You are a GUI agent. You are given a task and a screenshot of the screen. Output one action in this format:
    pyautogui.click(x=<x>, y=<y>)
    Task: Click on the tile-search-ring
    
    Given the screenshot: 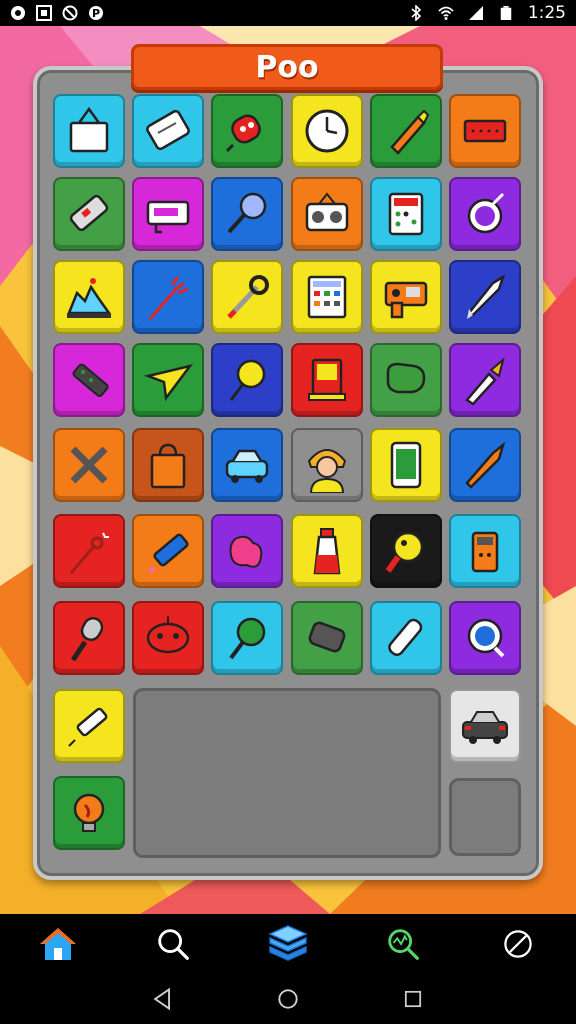 What is the action you would take?
    pyautogui.click(x=485, y=638)
    